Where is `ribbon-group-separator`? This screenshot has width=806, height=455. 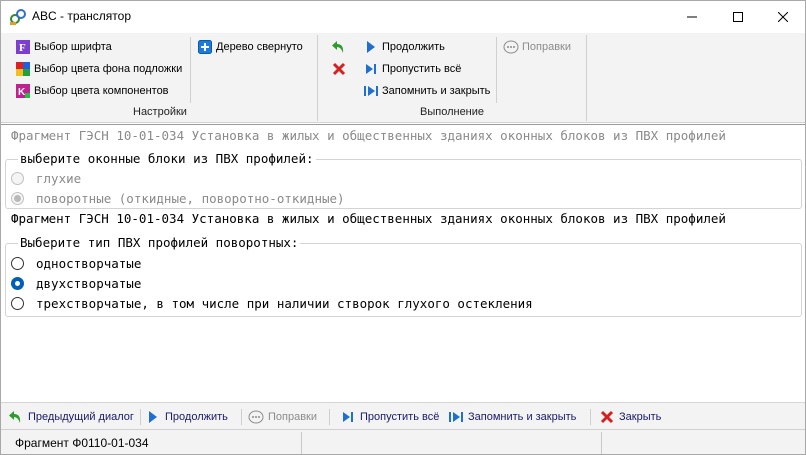
ribbon-group-separator is located at coordinates (317, 78).